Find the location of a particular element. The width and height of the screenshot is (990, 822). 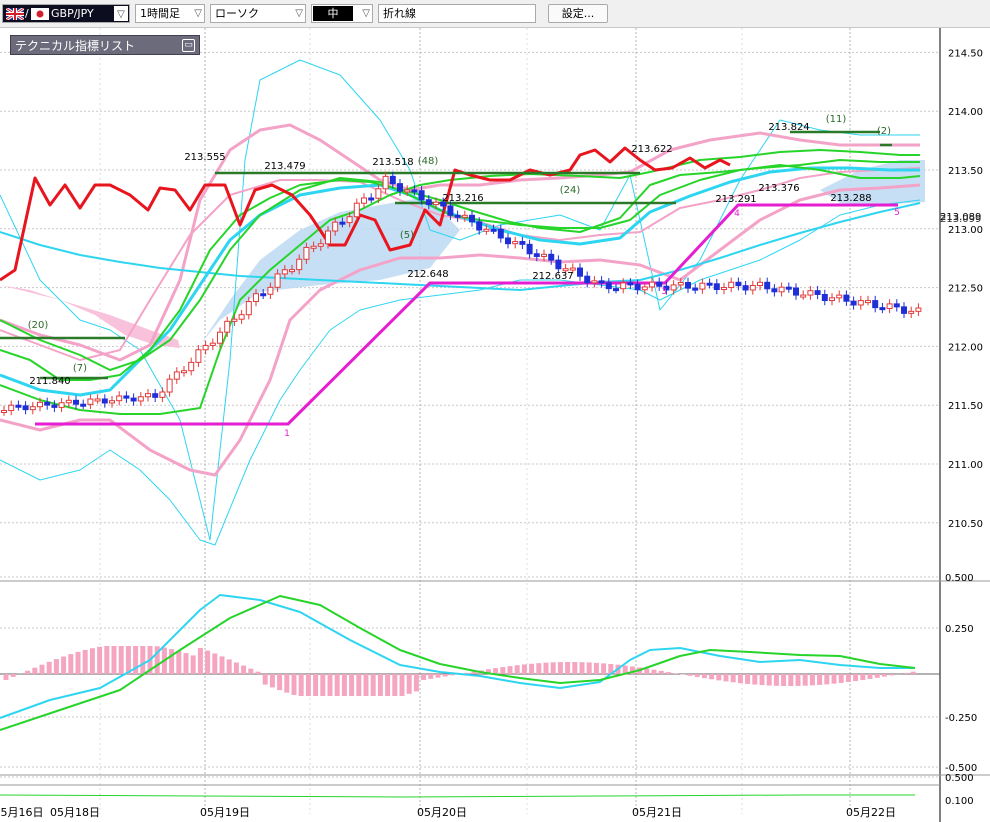

color-preset-swatch: 中 is located at coordinates (333, 13).